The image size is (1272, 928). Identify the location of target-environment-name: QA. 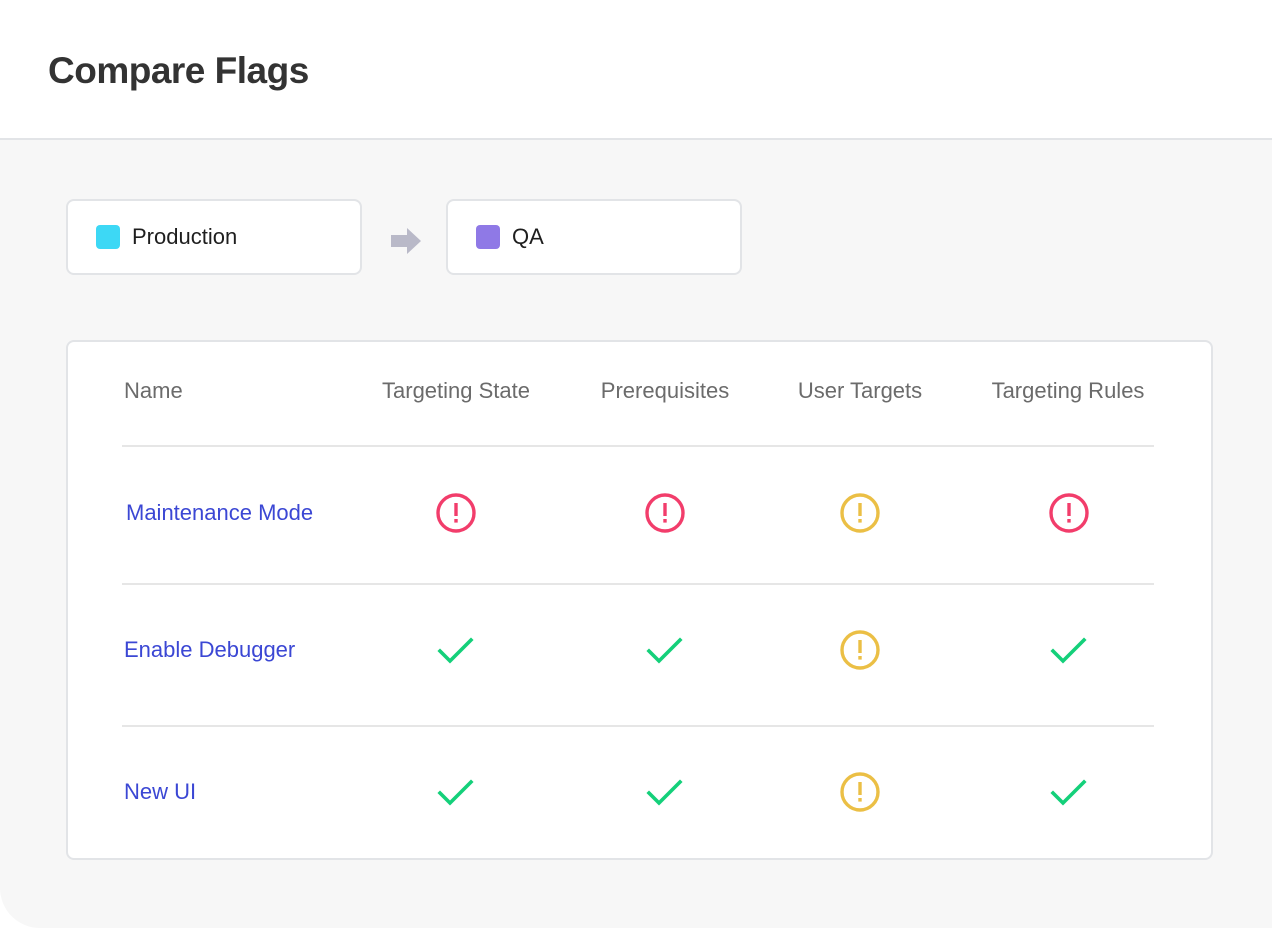
(528, 236).